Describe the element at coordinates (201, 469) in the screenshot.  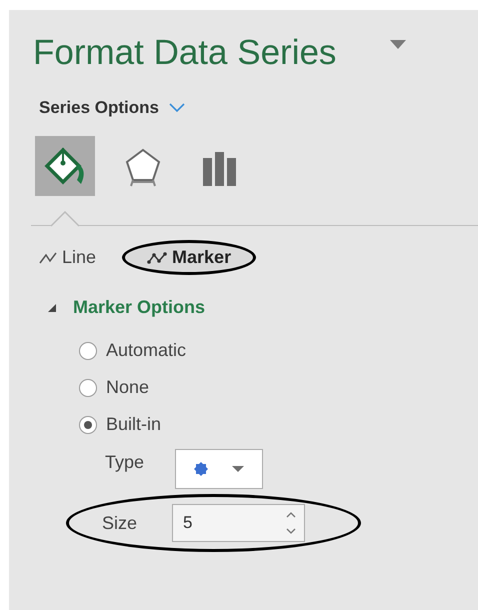
I see `marker-shape-icon` at that location.